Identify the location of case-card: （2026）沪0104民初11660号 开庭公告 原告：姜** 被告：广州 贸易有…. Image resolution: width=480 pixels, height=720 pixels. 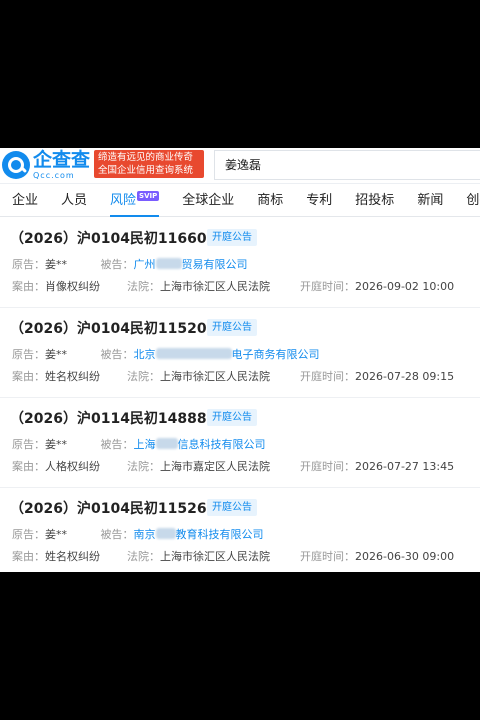
(240, 263).